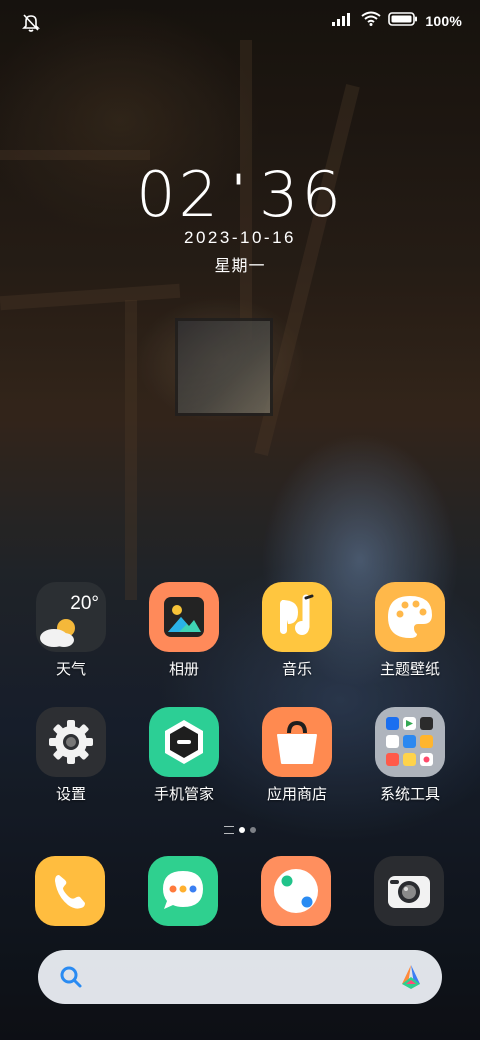  I want to click on search-icon, so click(71, 977).